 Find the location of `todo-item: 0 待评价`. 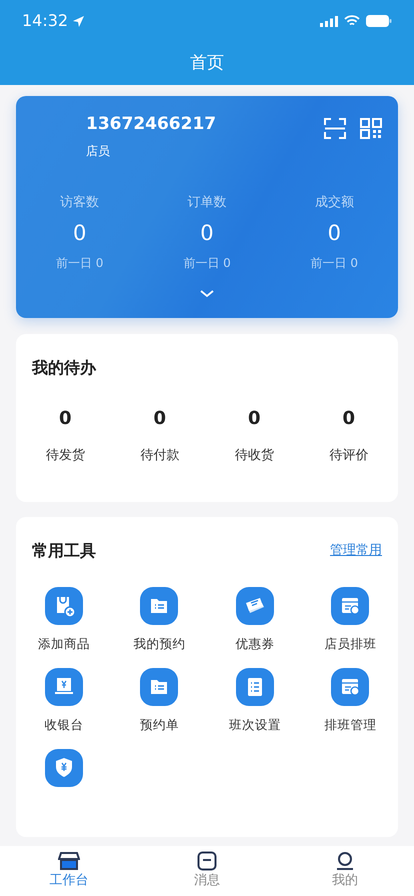

todo-item: 0 待评价 is located at coordinates (349, 435).